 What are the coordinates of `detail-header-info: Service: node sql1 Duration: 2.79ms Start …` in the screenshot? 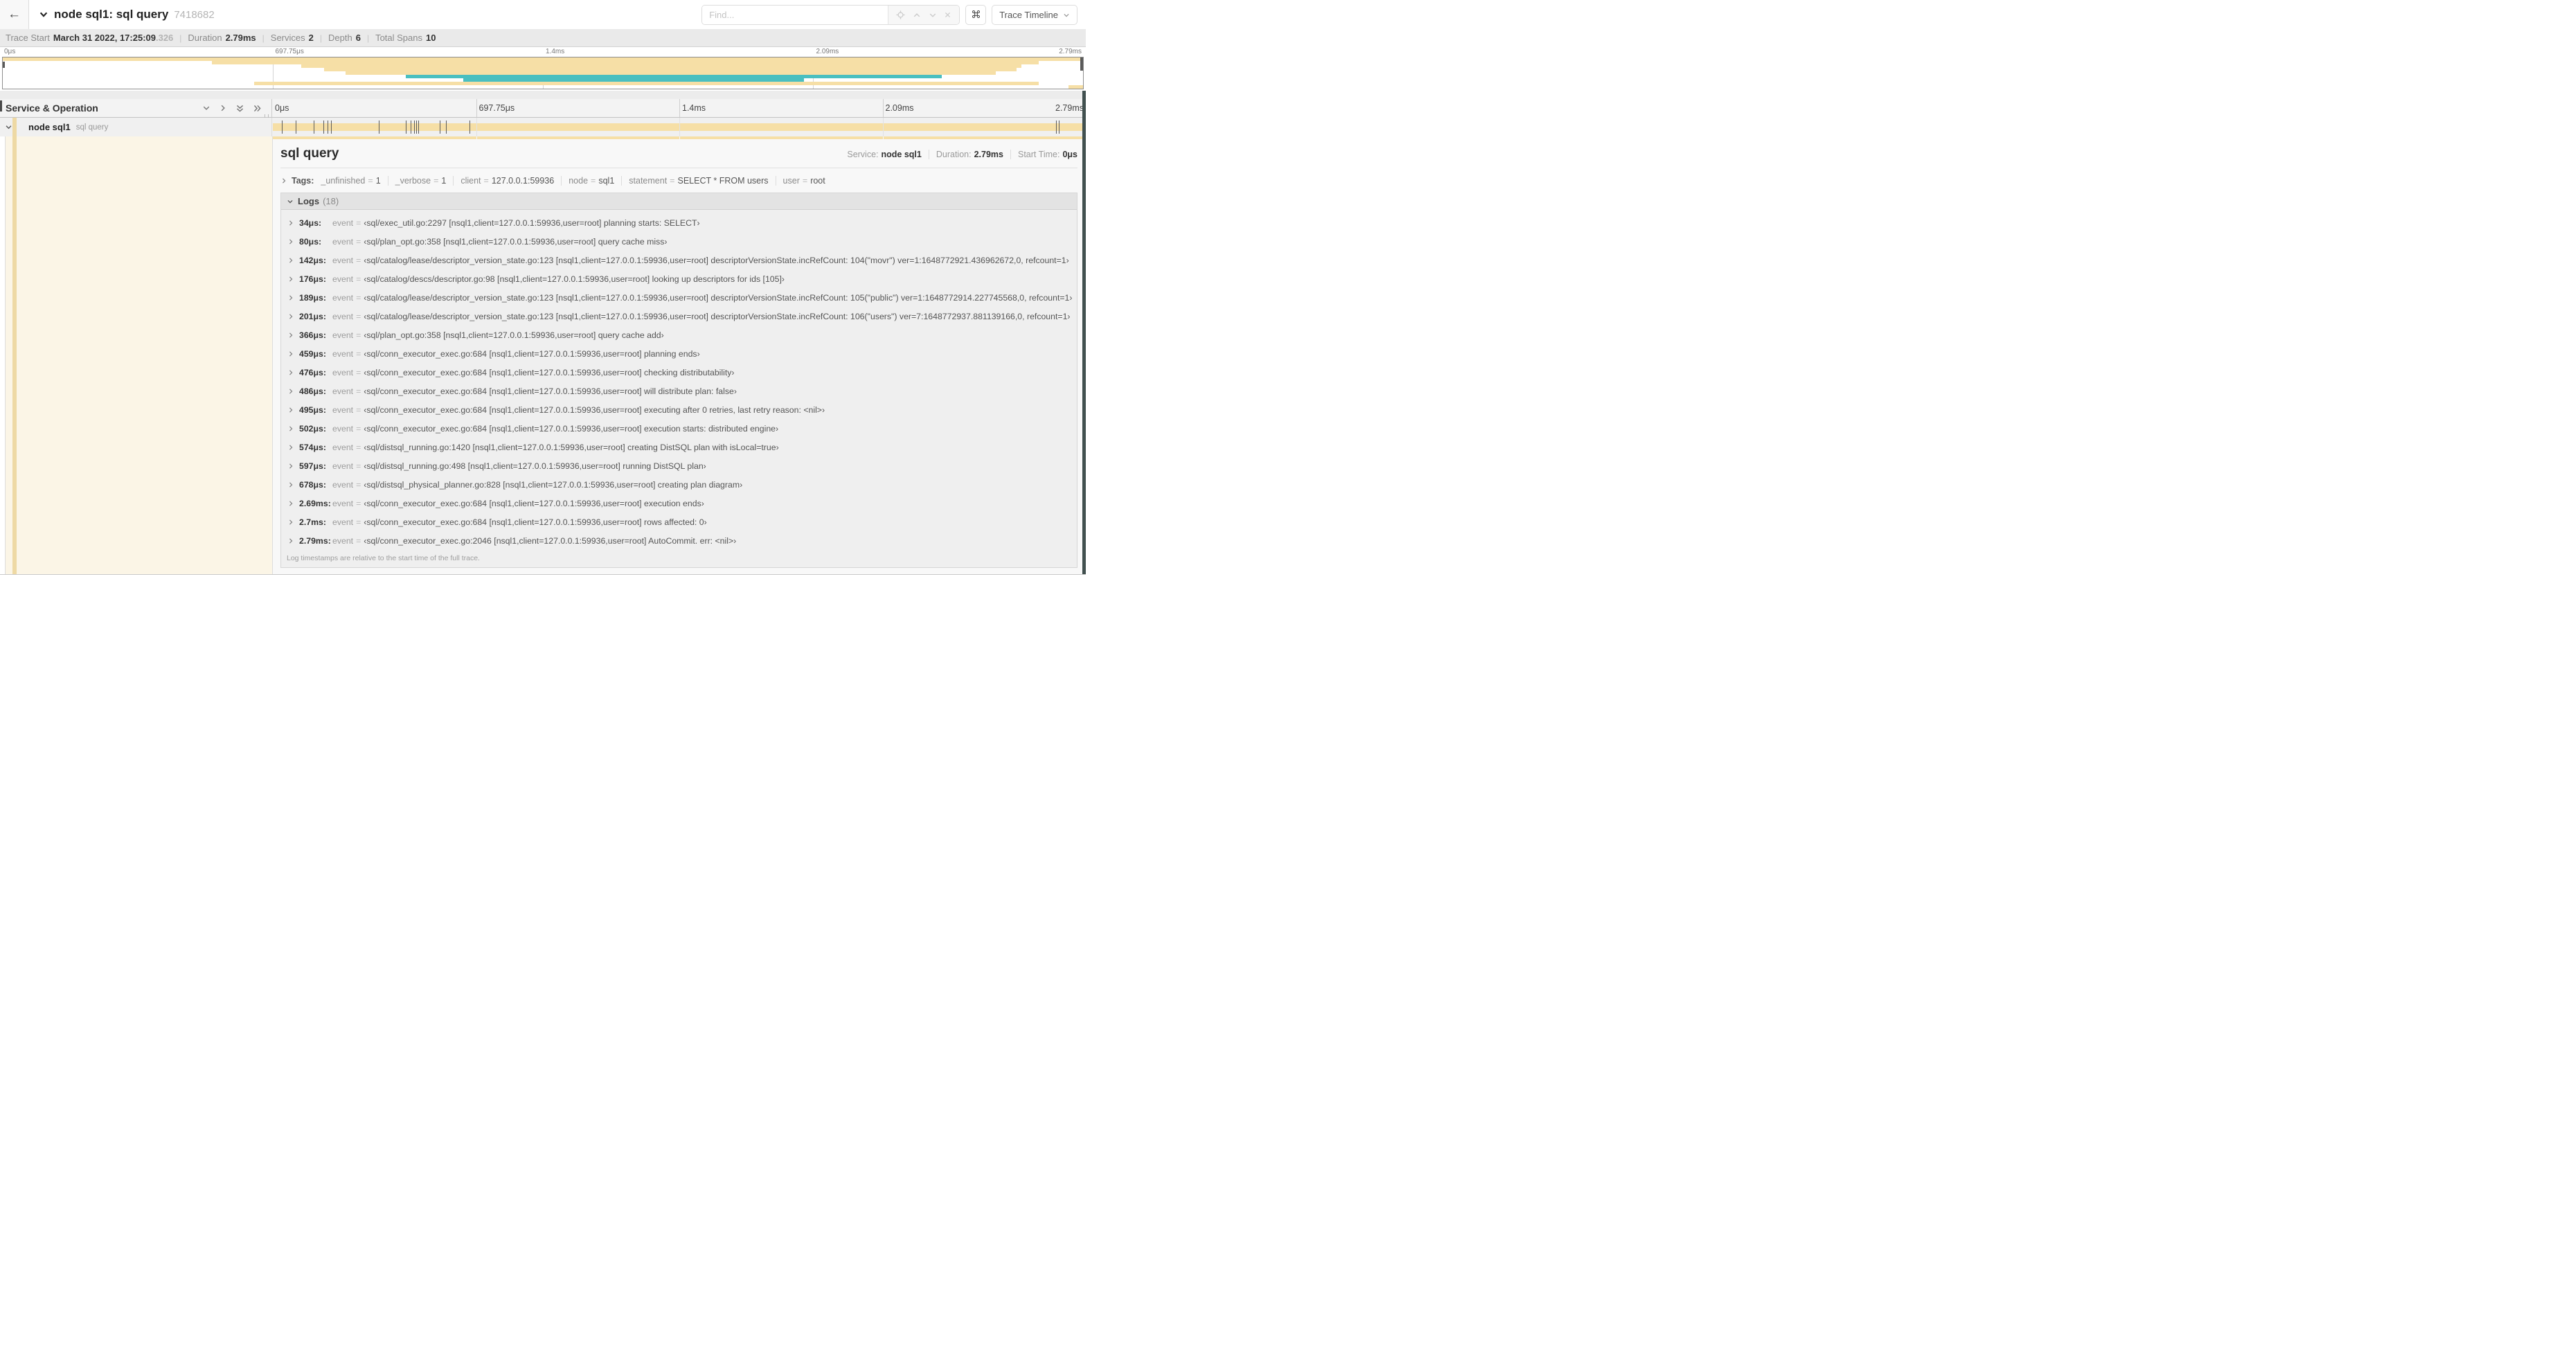 It's located at (962, 155).